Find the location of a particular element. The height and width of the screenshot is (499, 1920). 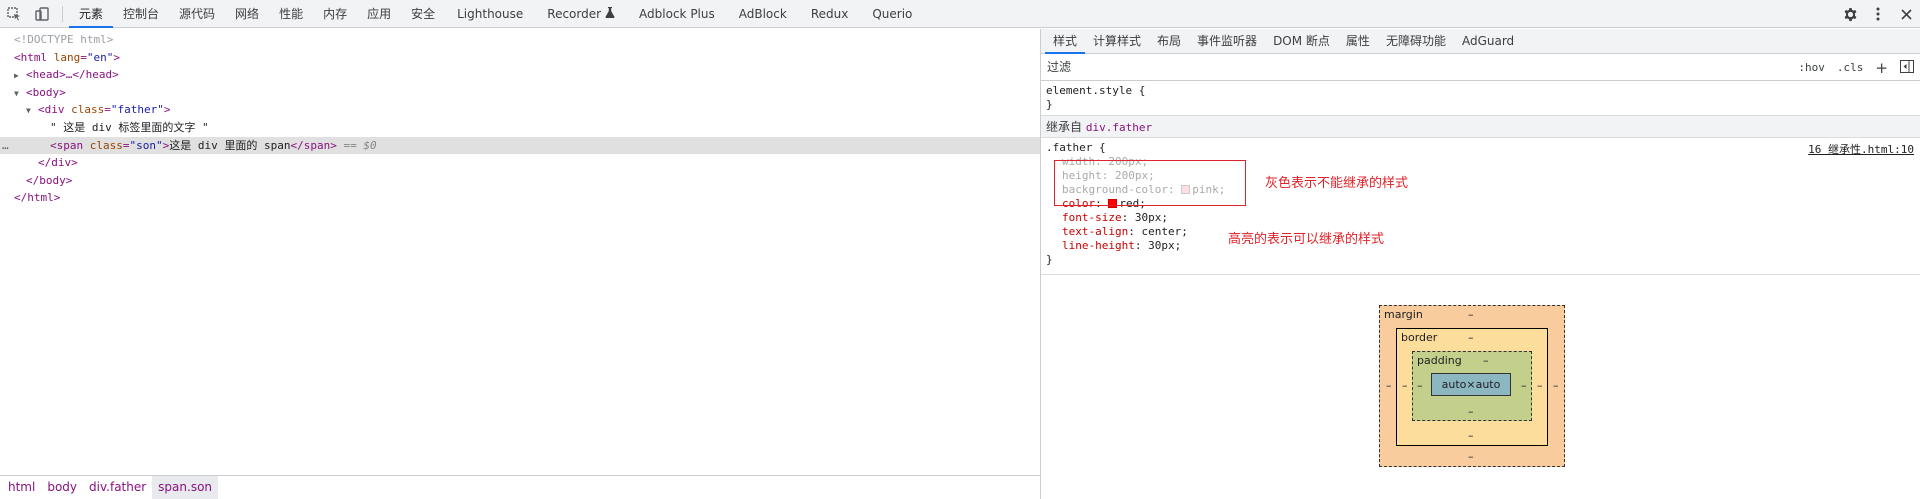

tab-application: 应用 is located at coordinates (379, 14).